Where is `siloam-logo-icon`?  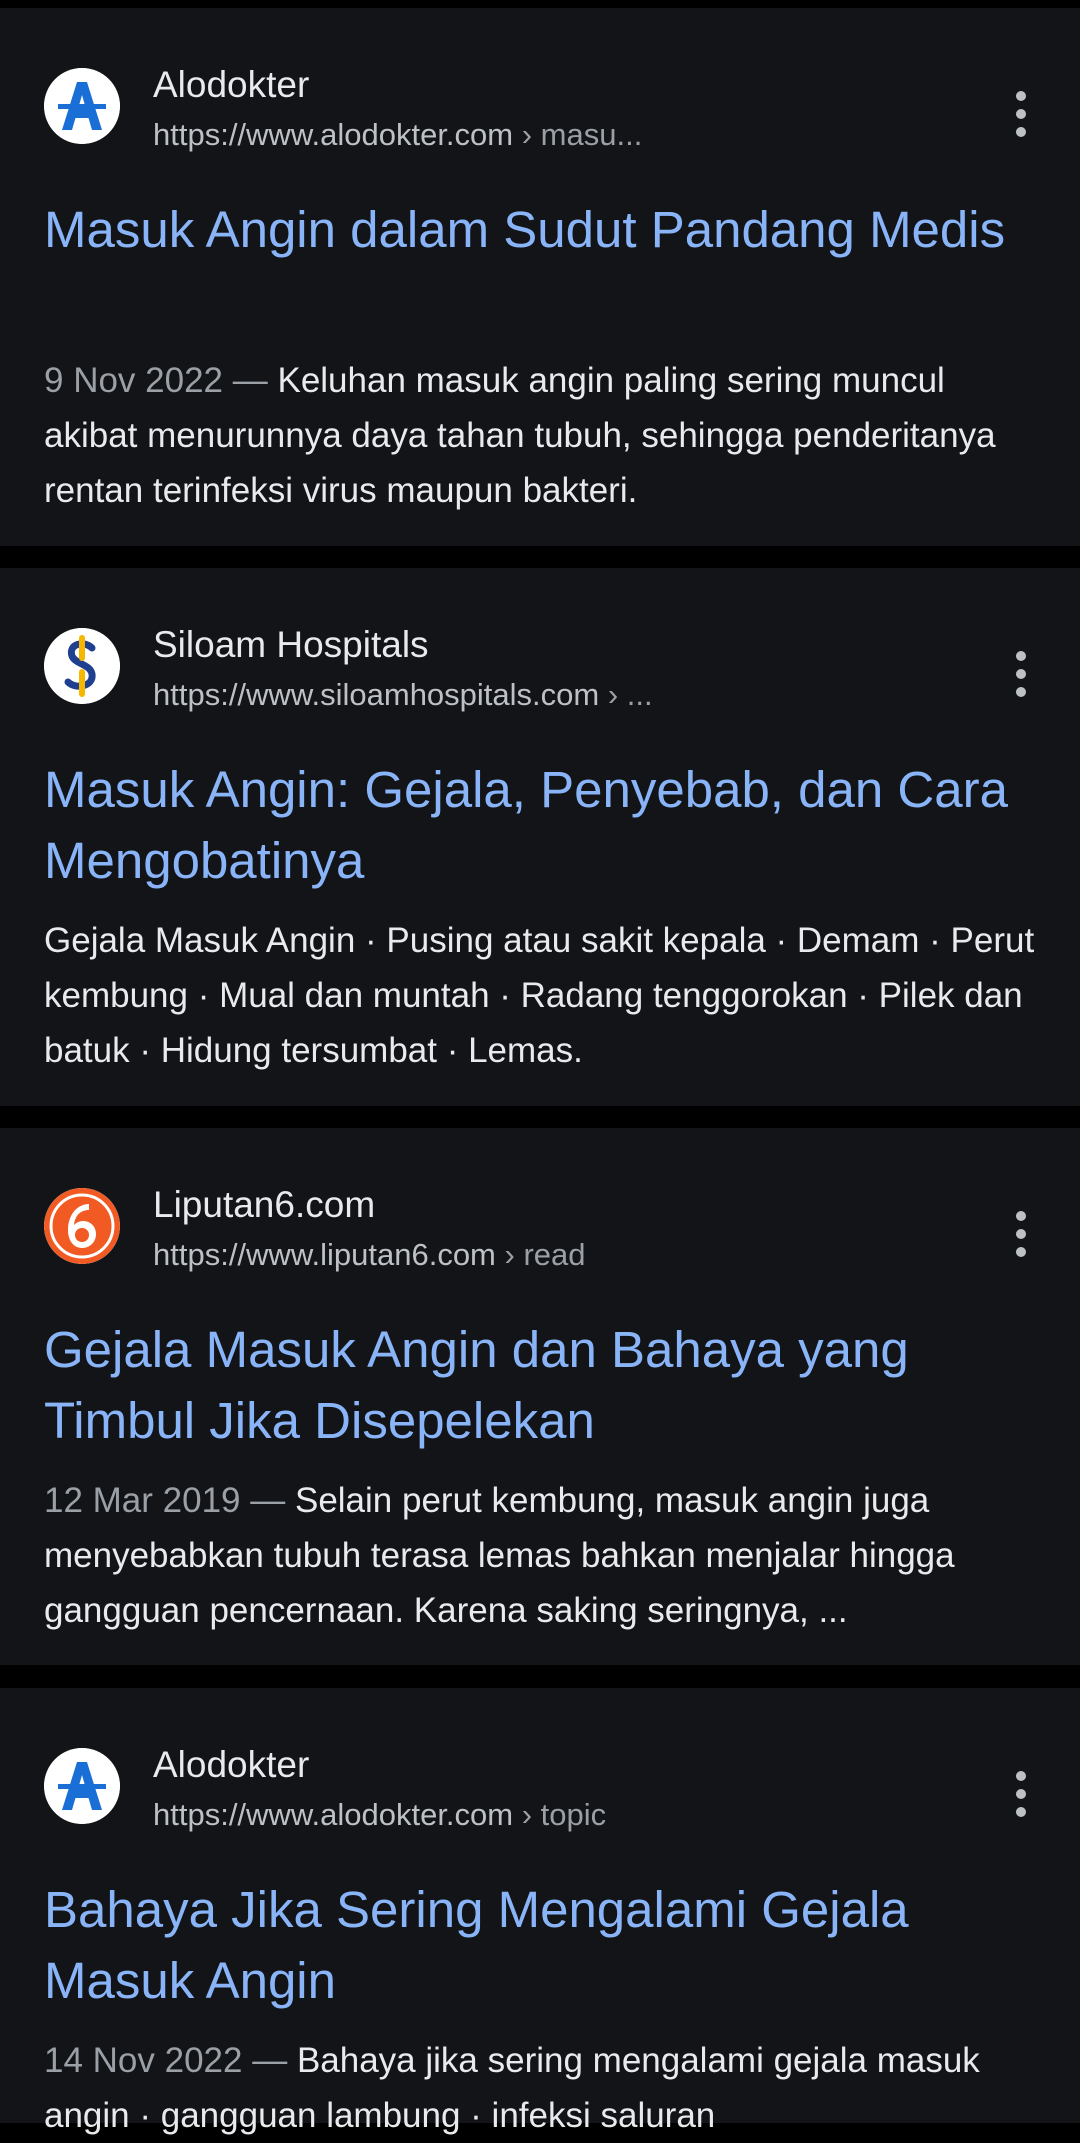 siloam-logo-icon is located at coordinates (82, 666).